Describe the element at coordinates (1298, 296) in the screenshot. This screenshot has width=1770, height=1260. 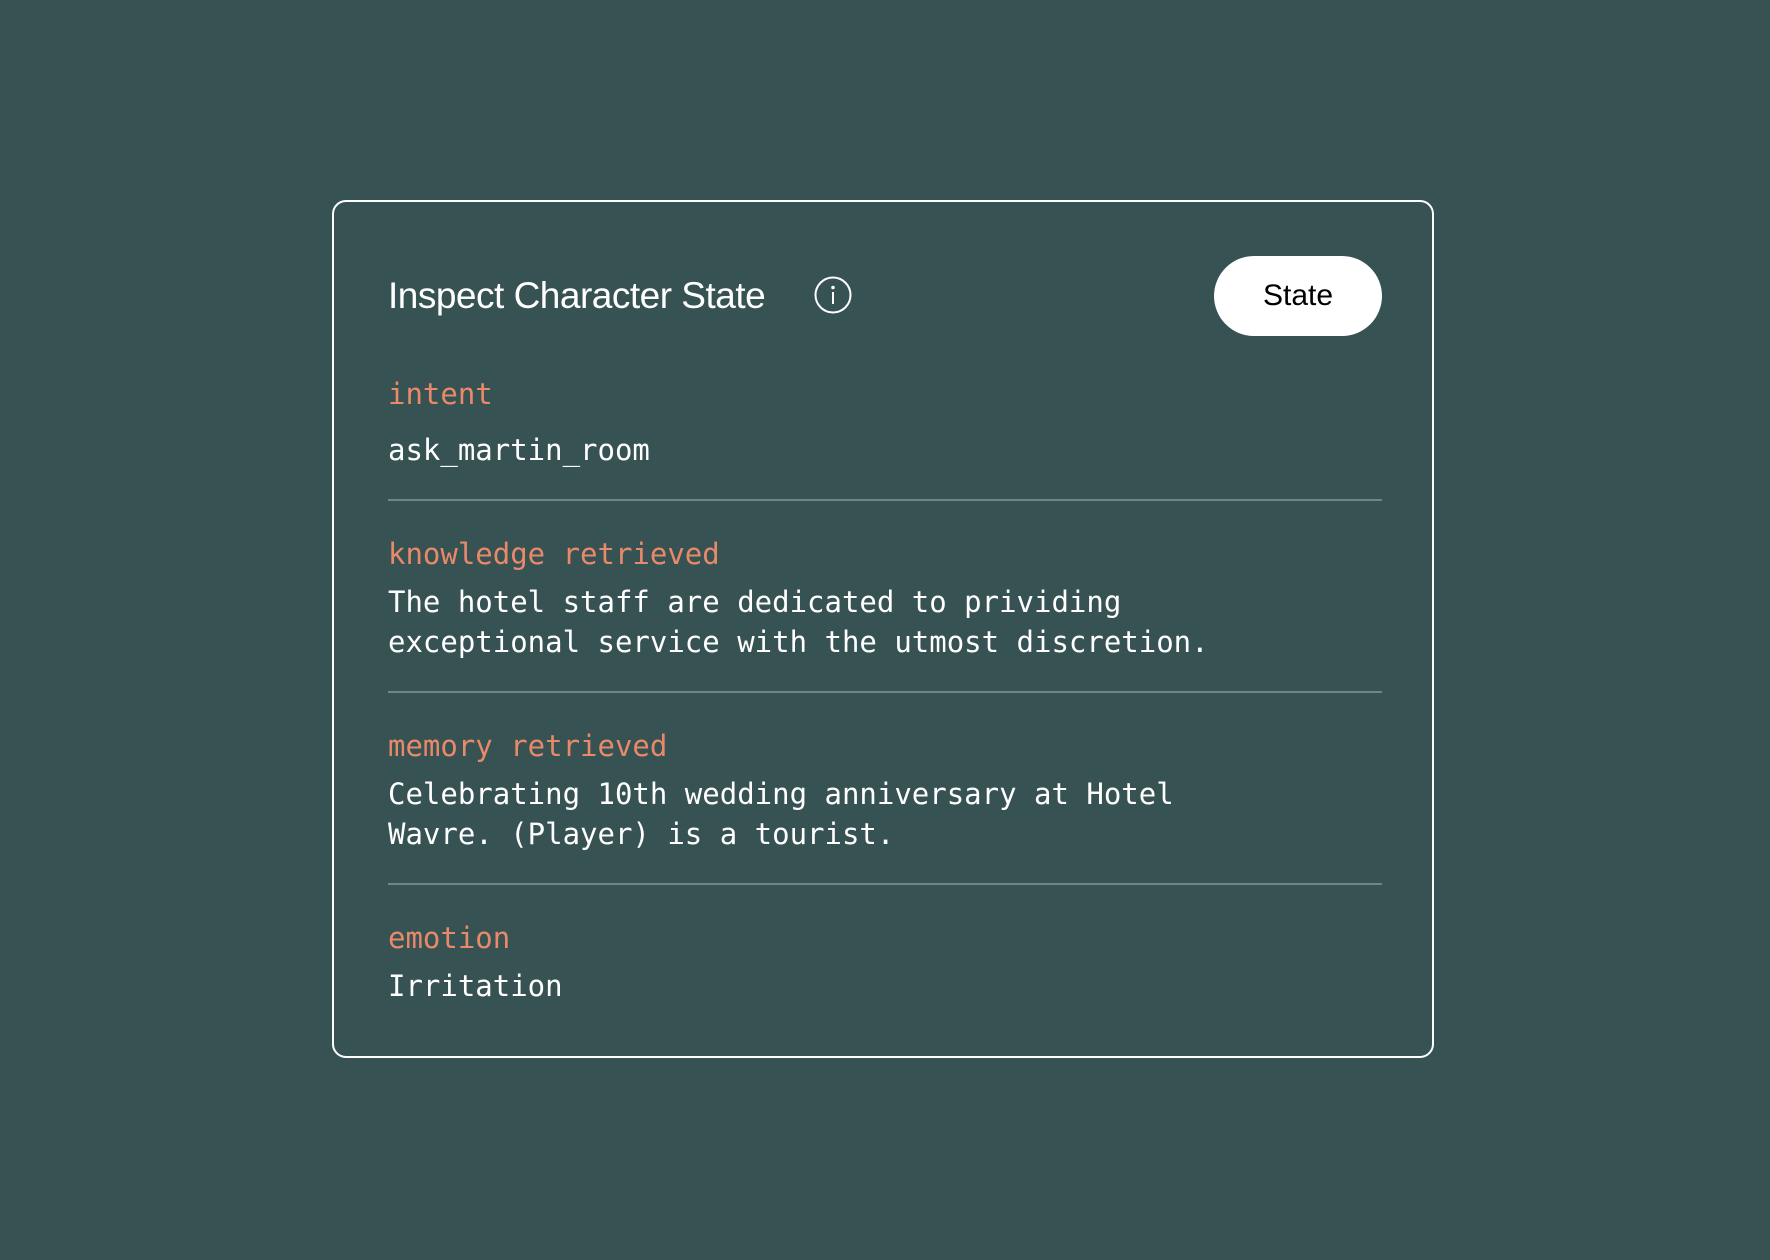
I see `state-button: State` at that location.